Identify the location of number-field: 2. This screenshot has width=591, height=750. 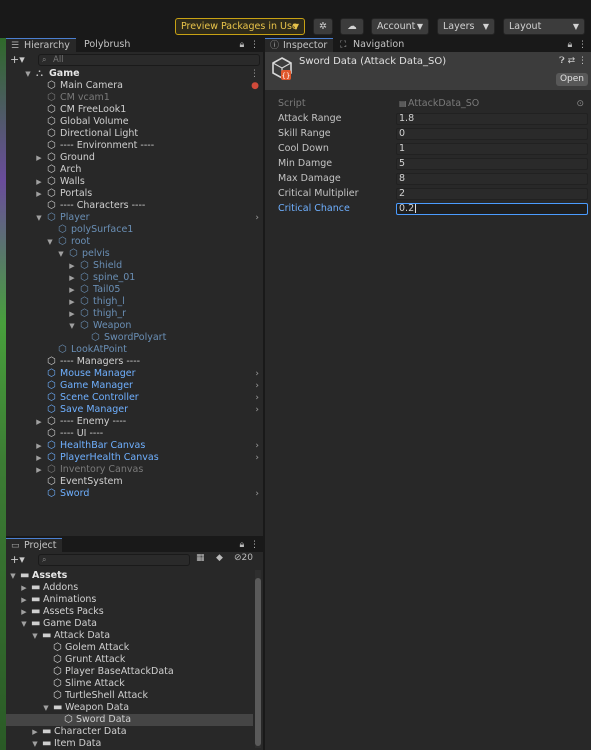
(492, 194).